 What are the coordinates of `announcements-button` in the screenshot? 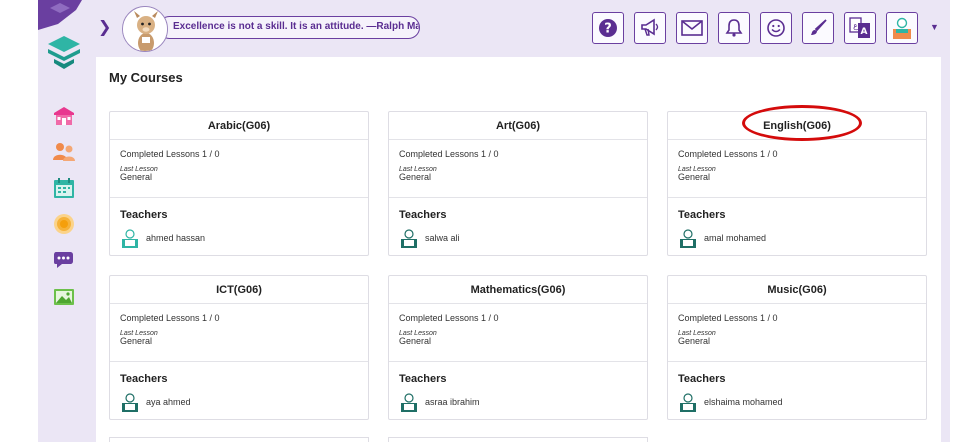 It's located at (650, 28).